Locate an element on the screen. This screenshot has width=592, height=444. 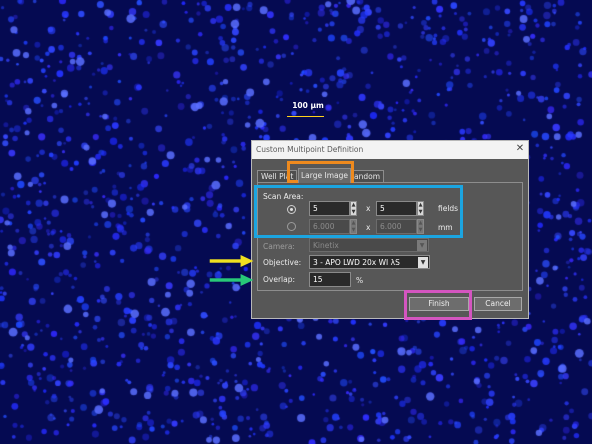
camera-select: Kinetix ▼ is located at coordinates (369, 245).